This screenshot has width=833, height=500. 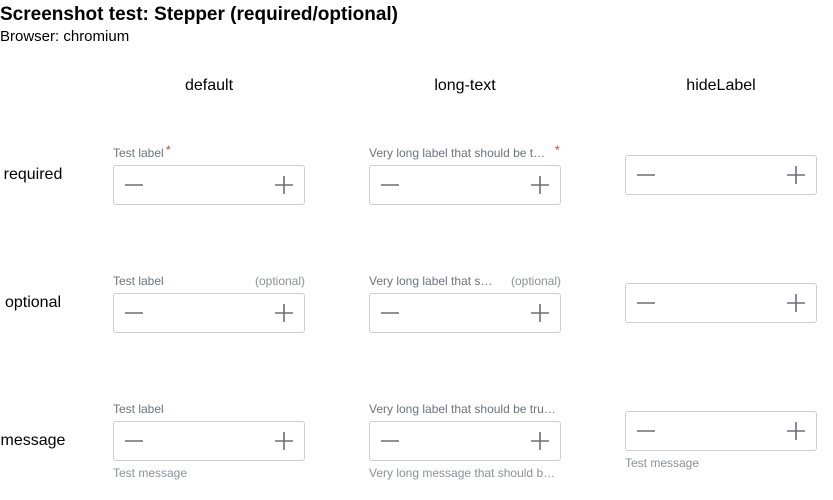 I want to click on stepper-message-hidelabel: Test message, so click(x=721, y=440).